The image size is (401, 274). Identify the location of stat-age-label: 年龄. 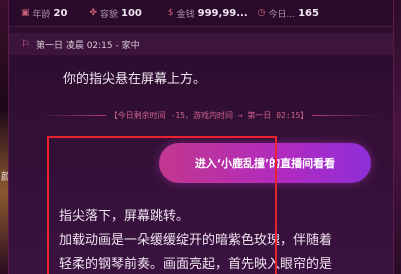
(41, 14).